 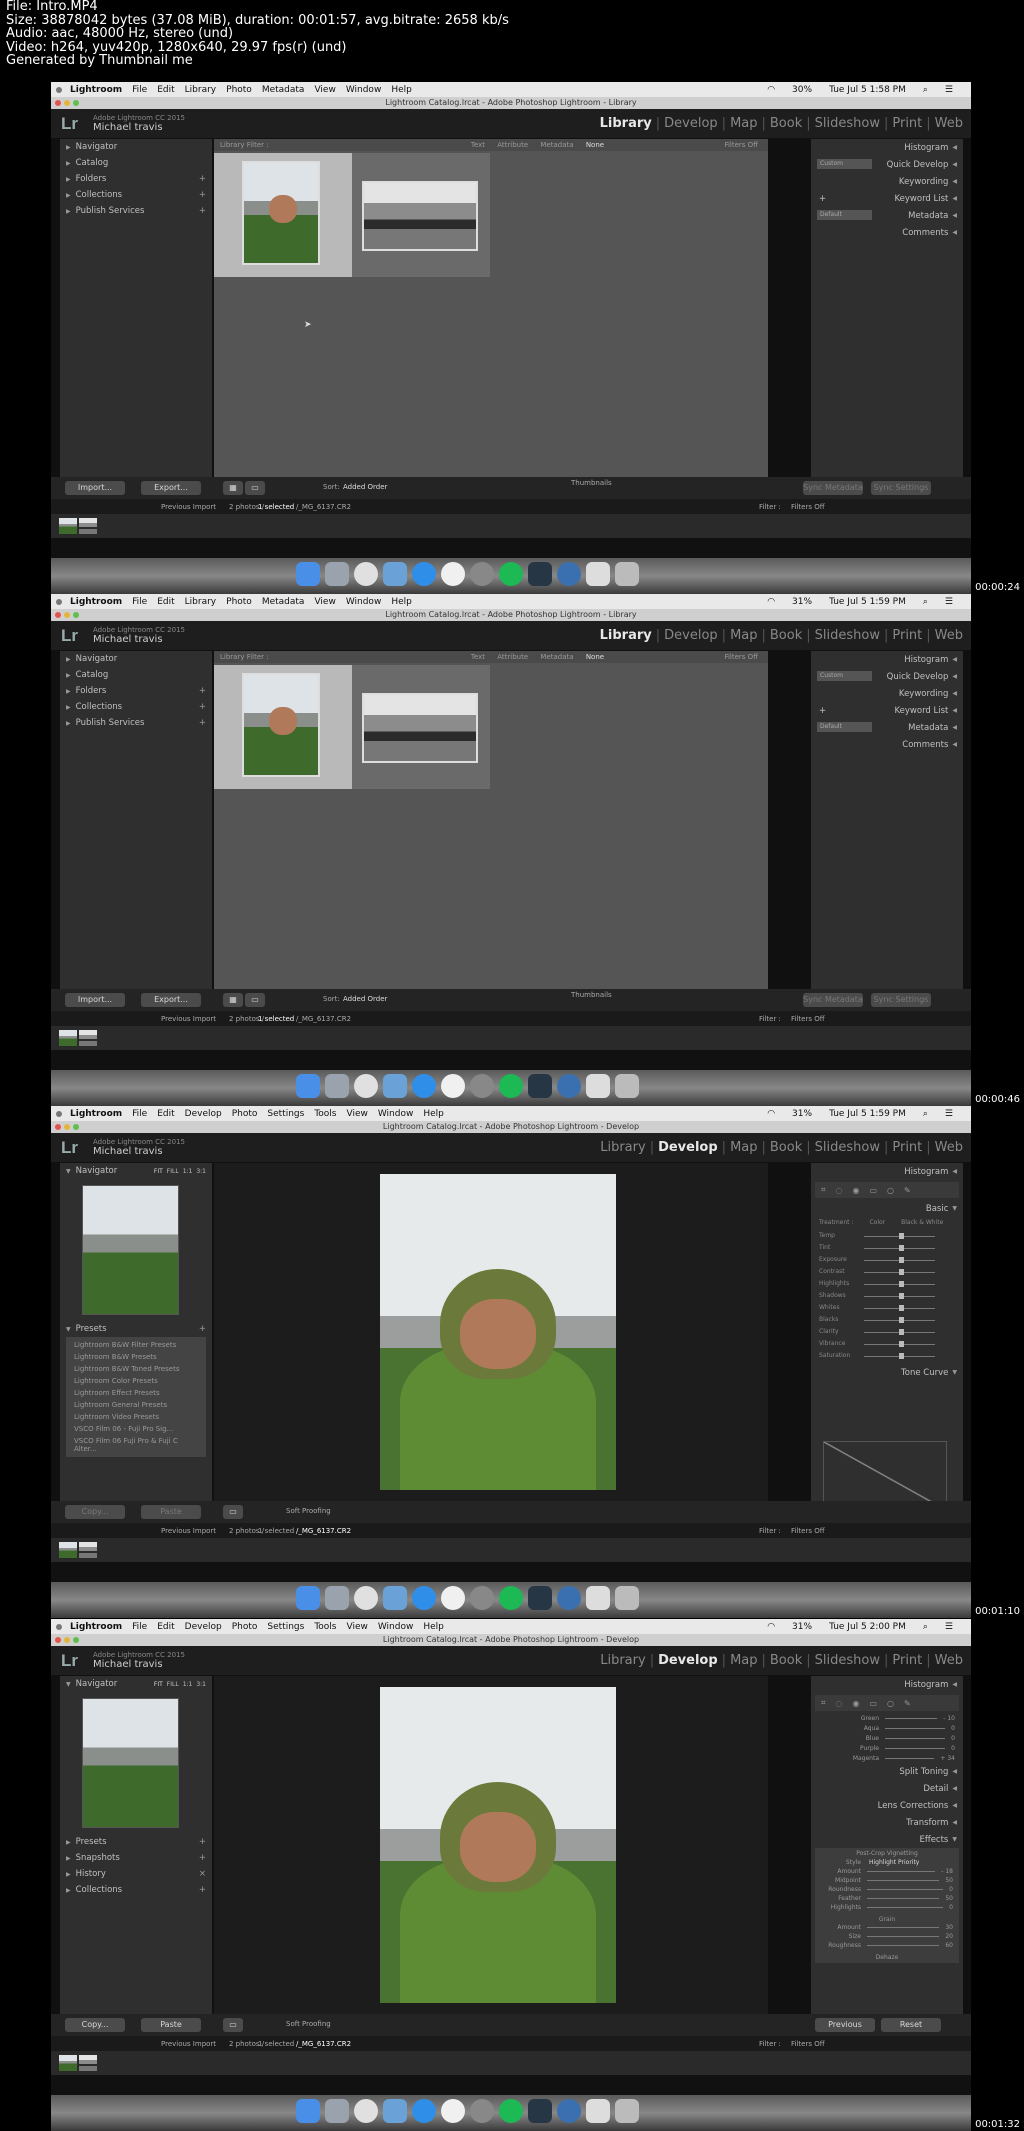 I want to click on grid-view-icon: ▦, so click(x=233, y=488).